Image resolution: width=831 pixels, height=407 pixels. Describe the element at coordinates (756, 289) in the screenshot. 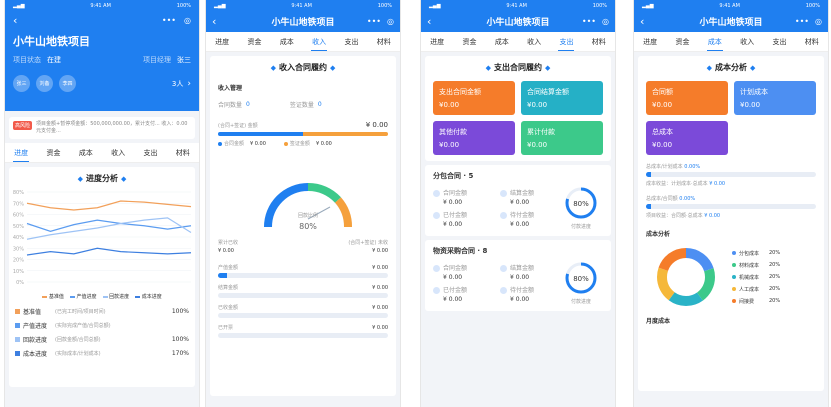

I see `legend-item: 人工成本 20%` at that location.